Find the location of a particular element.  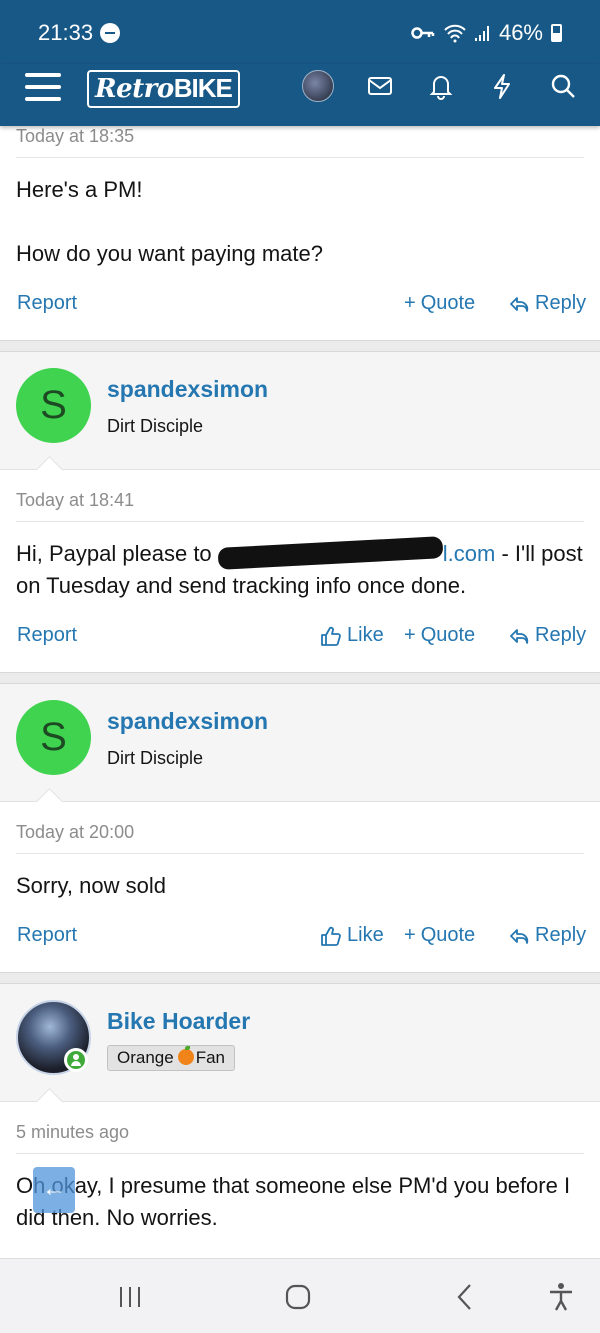

system-navigation-bar is located at coordinates (300, 1295).